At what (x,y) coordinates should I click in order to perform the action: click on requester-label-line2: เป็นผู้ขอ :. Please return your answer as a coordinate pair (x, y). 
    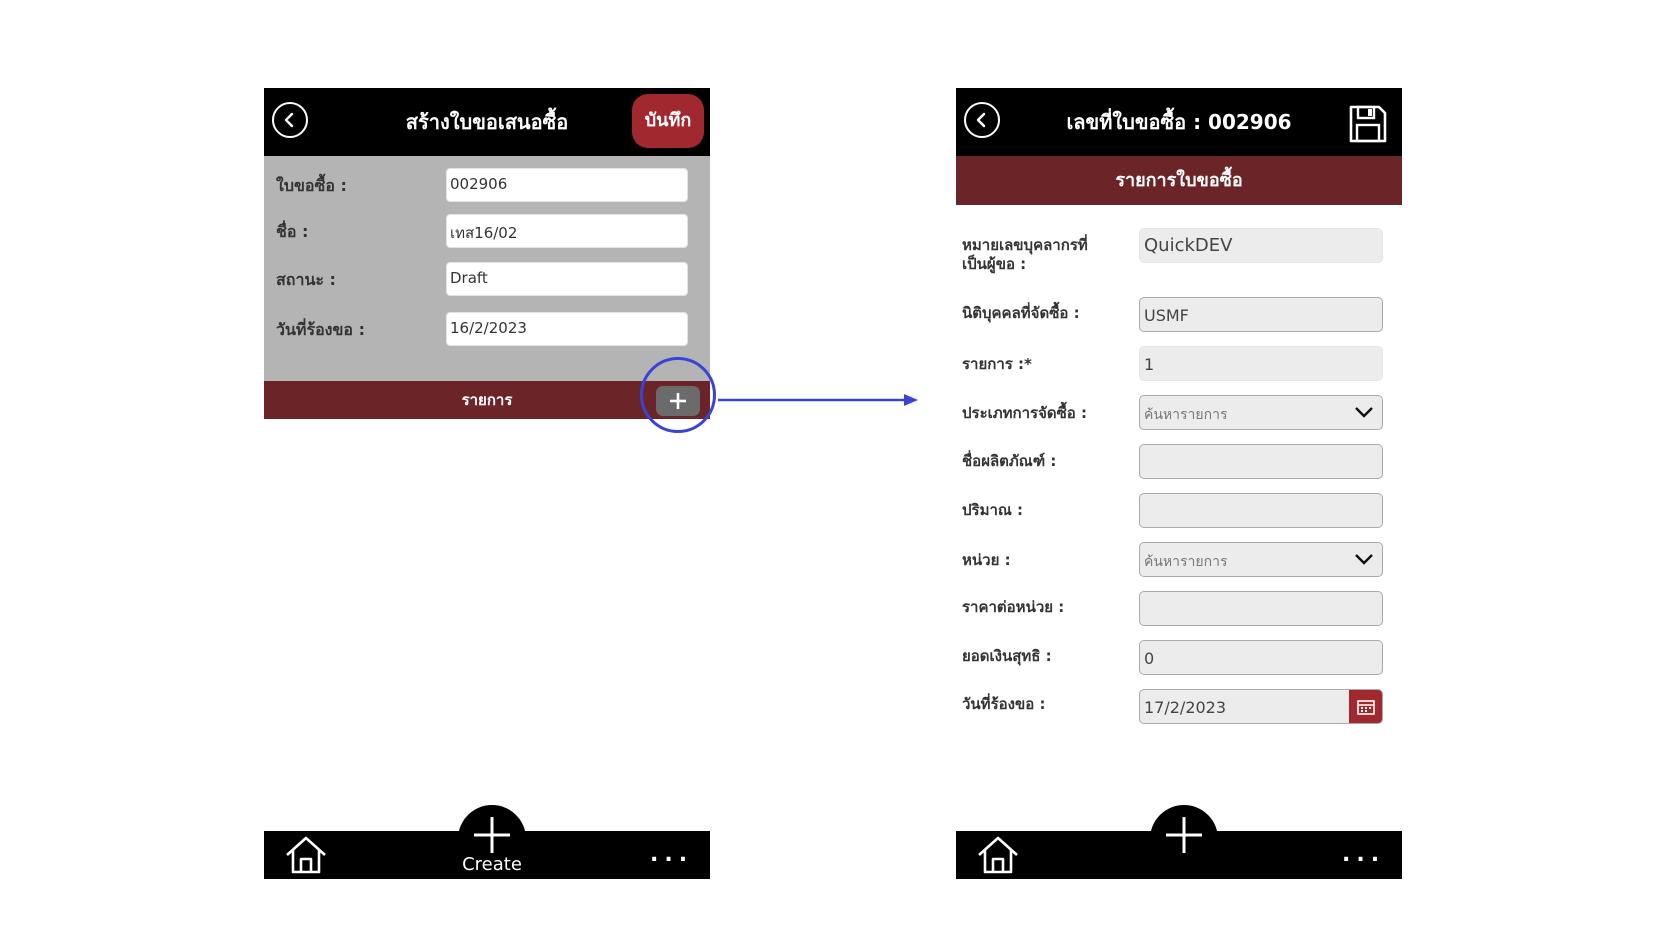
    Looking at the image, I should click on (994, 264).